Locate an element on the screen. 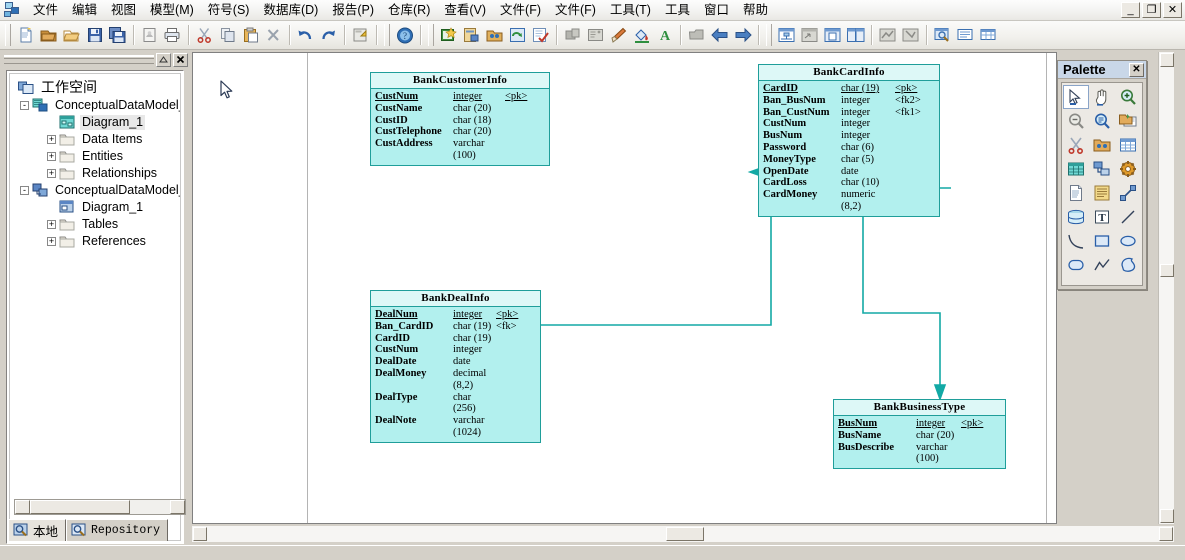  font-color-icon: A is located at coordinates (664, 35).